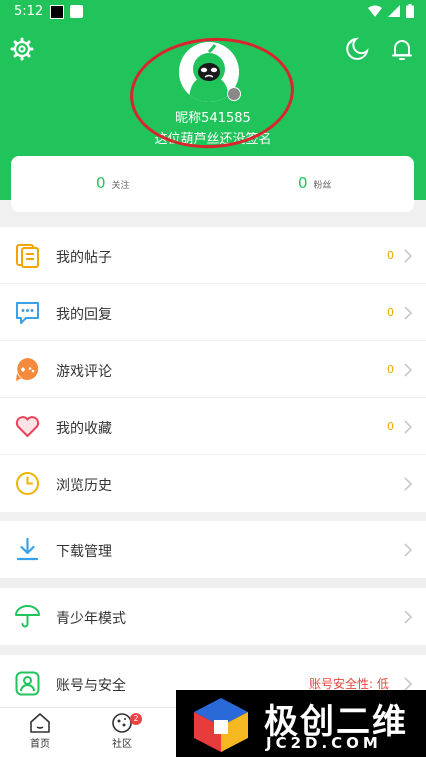 Image resolution: width=426 pixels, height=757 pixels. What do you see at coordinates (213, 255) in the screenshot?
I see `menu-item-my-posts: 我的帖子 0` at bounding box center [213, 255].